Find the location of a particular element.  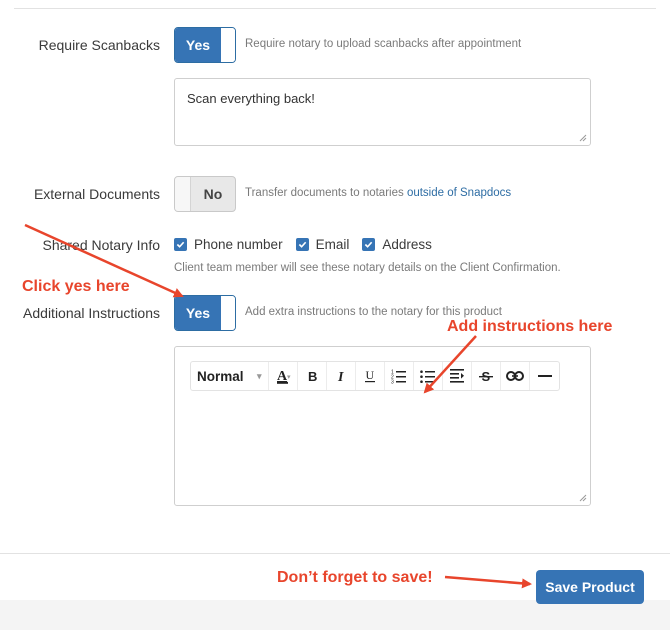

italic-icon: I is located at coordinates (341, 376).